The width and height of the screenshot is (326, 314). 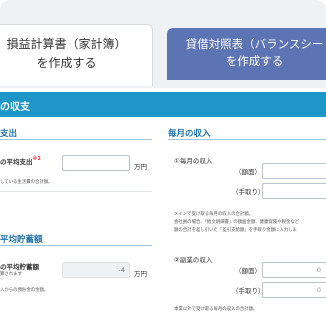 What do you see at coordinates (76, 55) in the screenshot?
I see `tab-income-statement: 損益計算書（家計簿） を作成する` at bounding box center [76, 55].